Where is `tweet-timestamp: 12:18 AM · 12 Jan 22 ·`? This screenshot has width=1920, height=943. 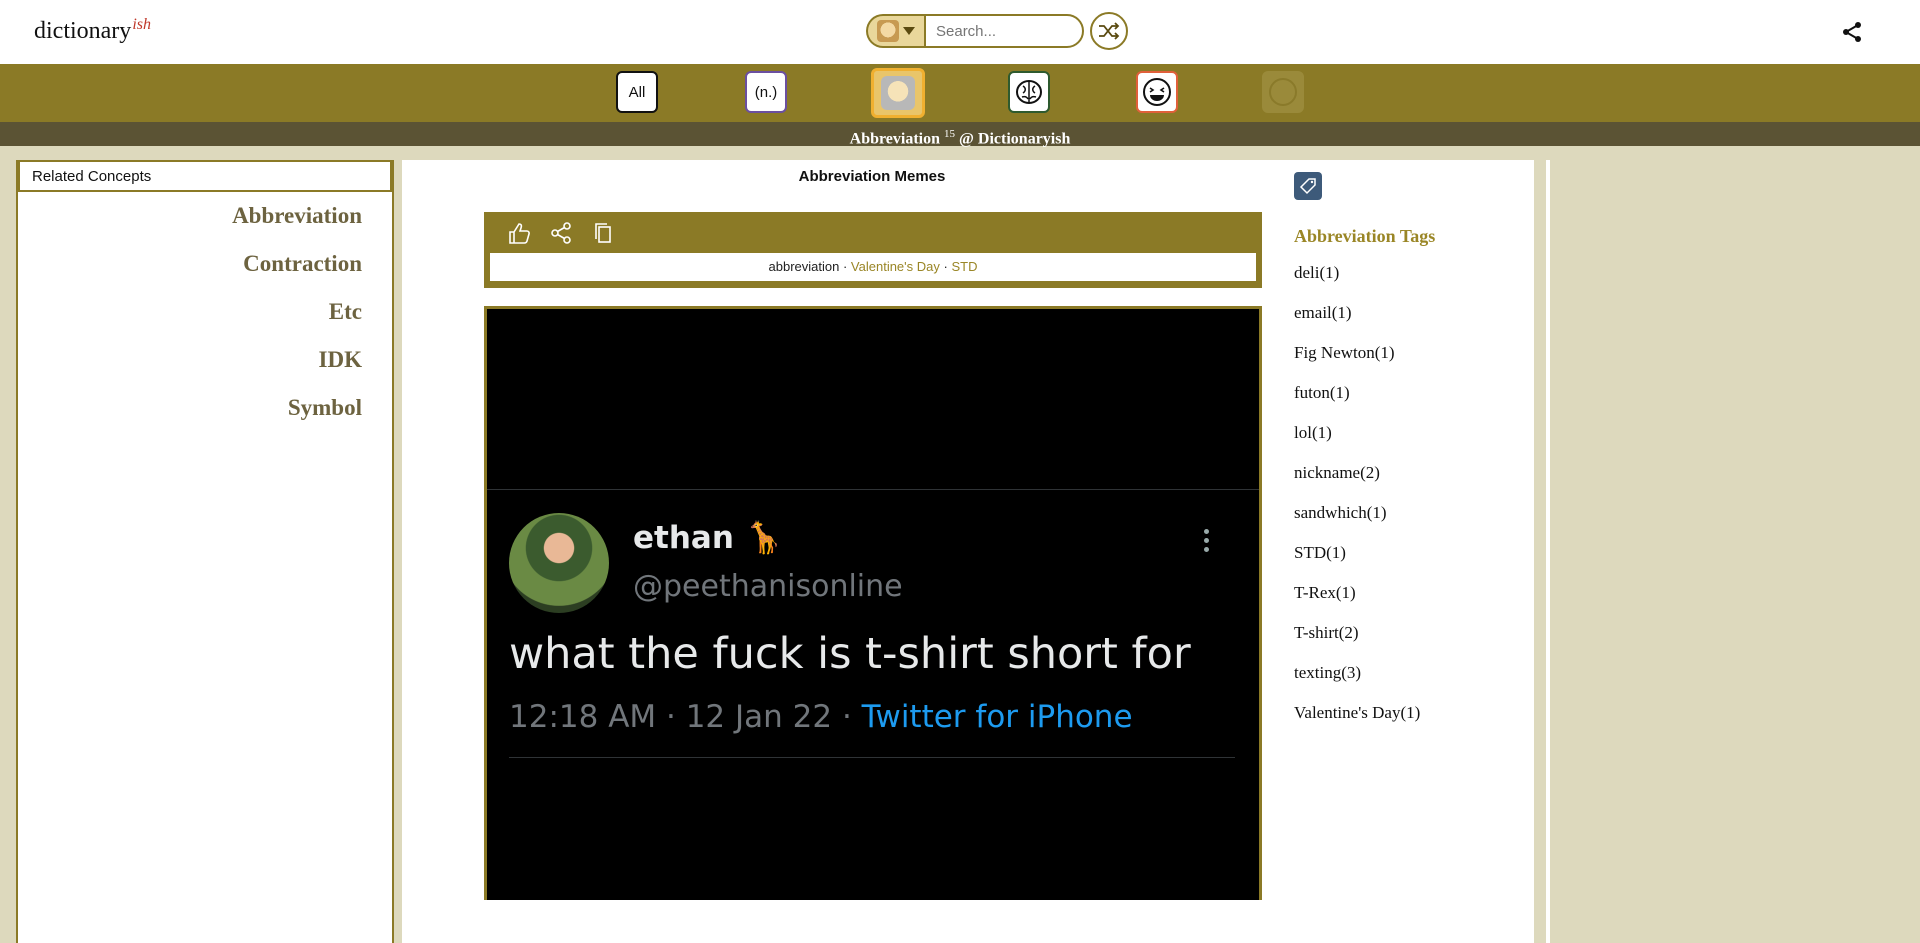 tweet-timestamp: 12:18 AM · 12 Jan 22 · is located at coordinates (685, 717).